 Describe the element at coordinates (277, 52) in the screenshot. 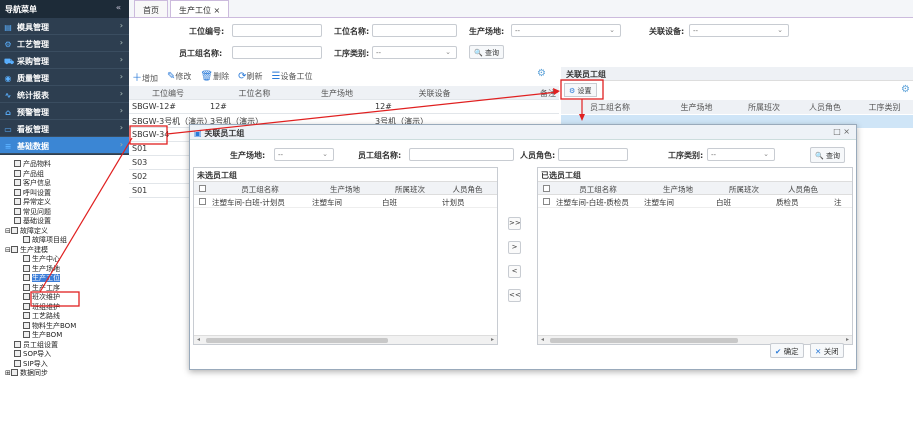

I see `group-name-input` at that location.